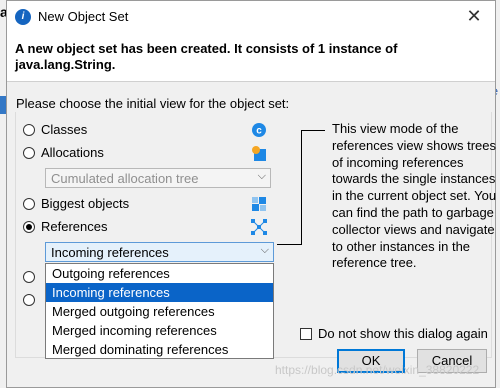 This screenshot has width=500, height=388. What do you see at coordinates (29, 204) in the screenshot?
I see `biggest-objects-radio` at bounding box center [29, 204].